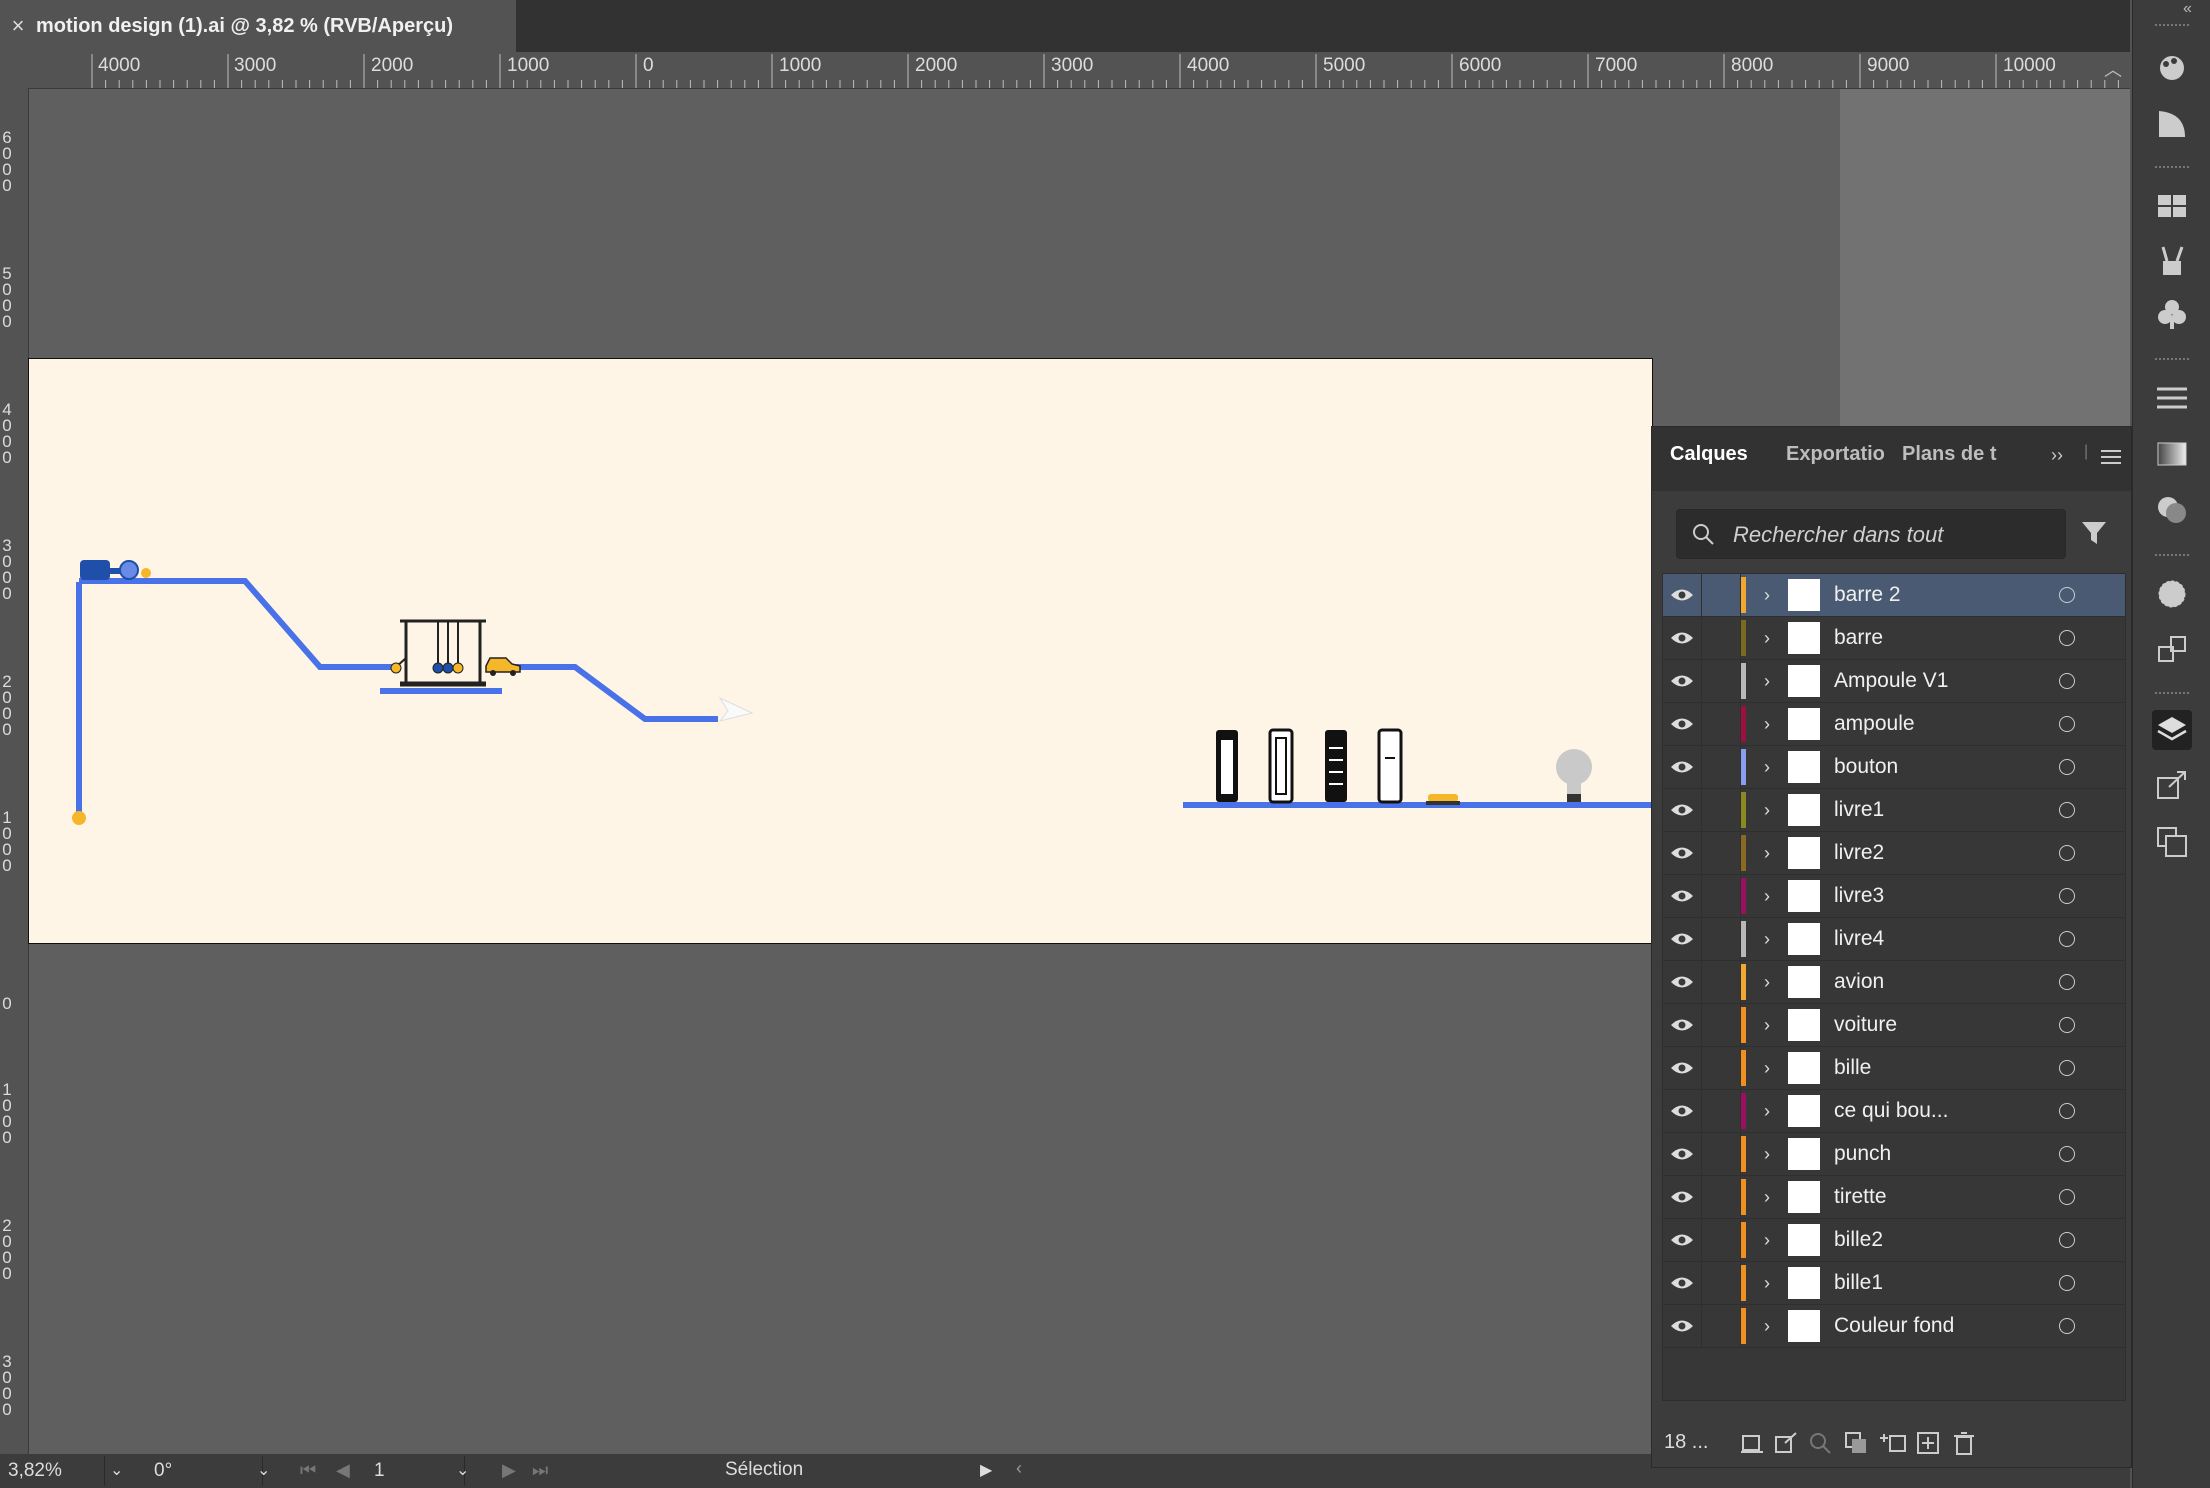 The width and height of the screenshot is (2210, 1488). Describe the element at coordinates (1894, 939) in the screenshot. I see `layer-row: › livre4` at that location.